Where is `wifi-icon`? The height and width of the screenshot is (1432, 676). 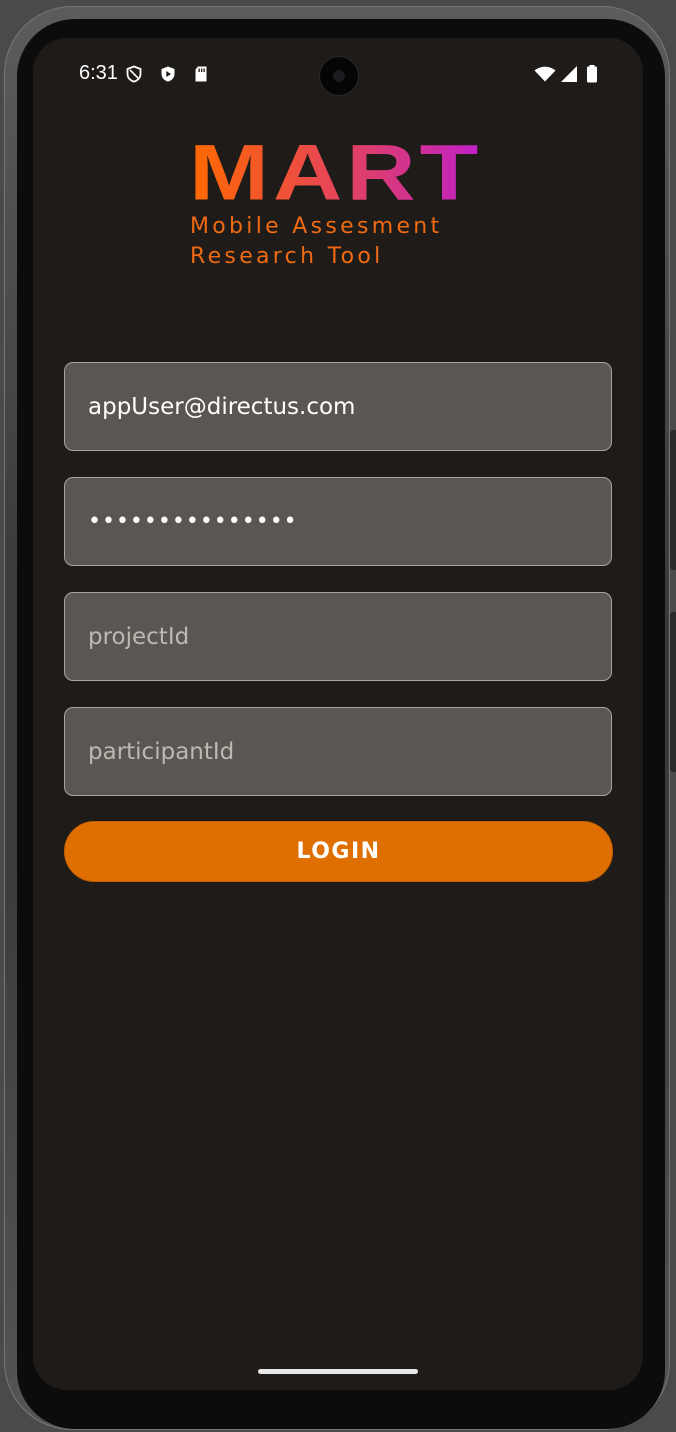
wifi-icon is located at coordinates (545, 74).